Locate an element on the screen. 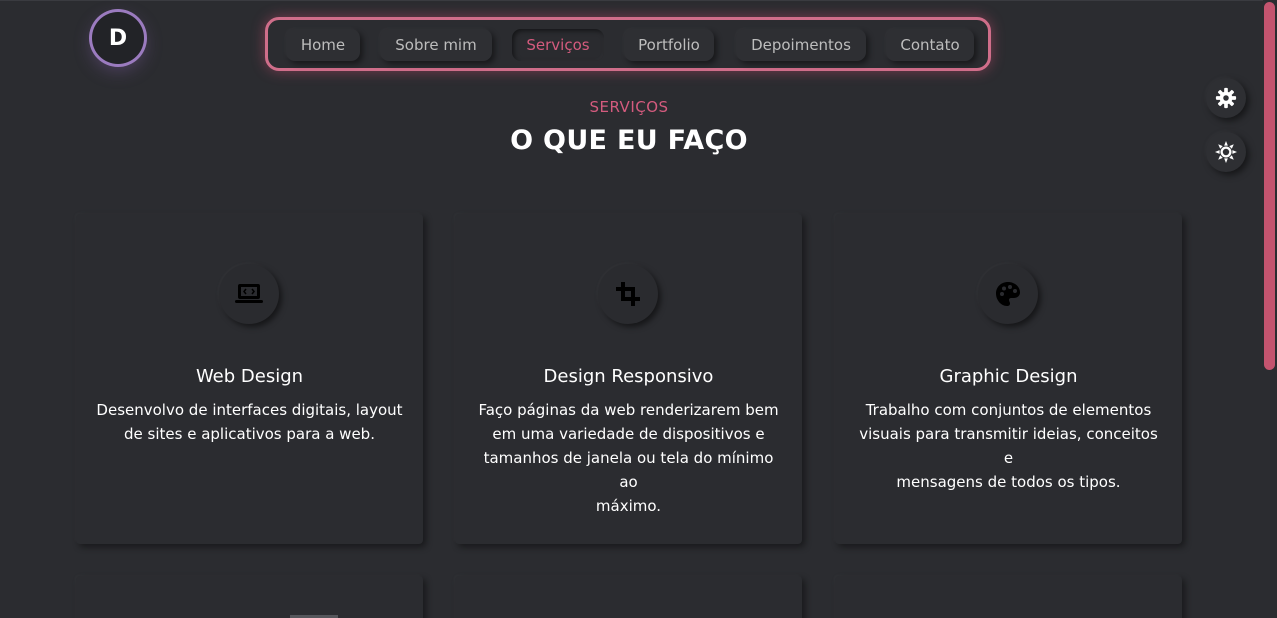 The height and width of the screenshot is (618, 1277). nav-contato: Contato is located at coordinates (930, 45).